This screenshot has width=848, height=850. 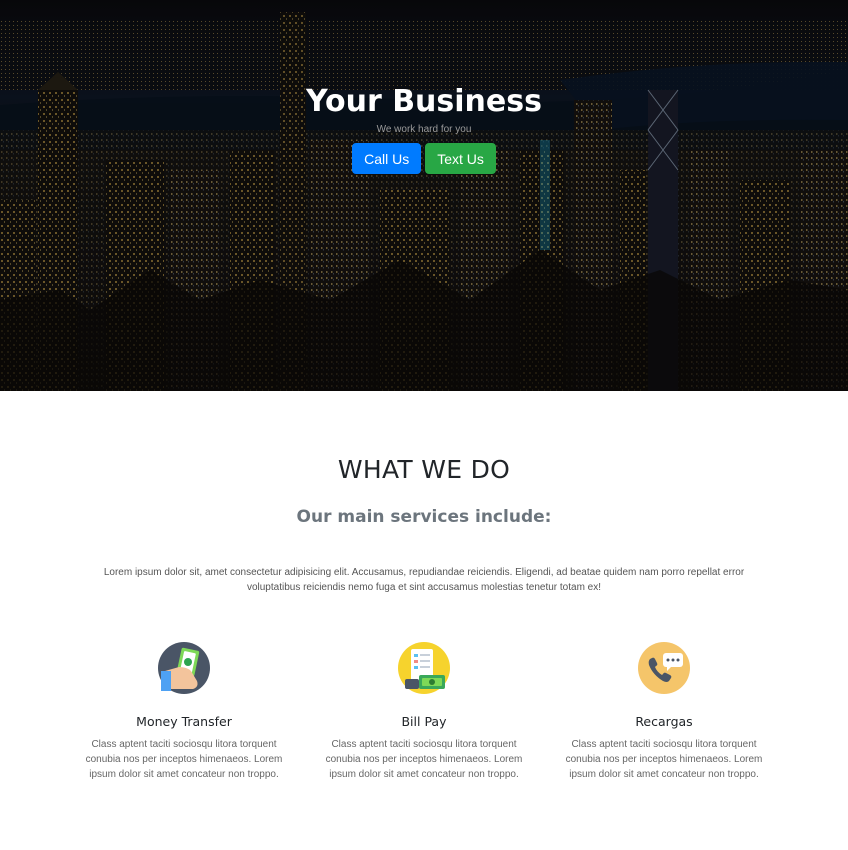 What do you see at coordinates (424, 668) in the screenshot?
I see `bill-pay-icon` at bounding box center [424, 668].